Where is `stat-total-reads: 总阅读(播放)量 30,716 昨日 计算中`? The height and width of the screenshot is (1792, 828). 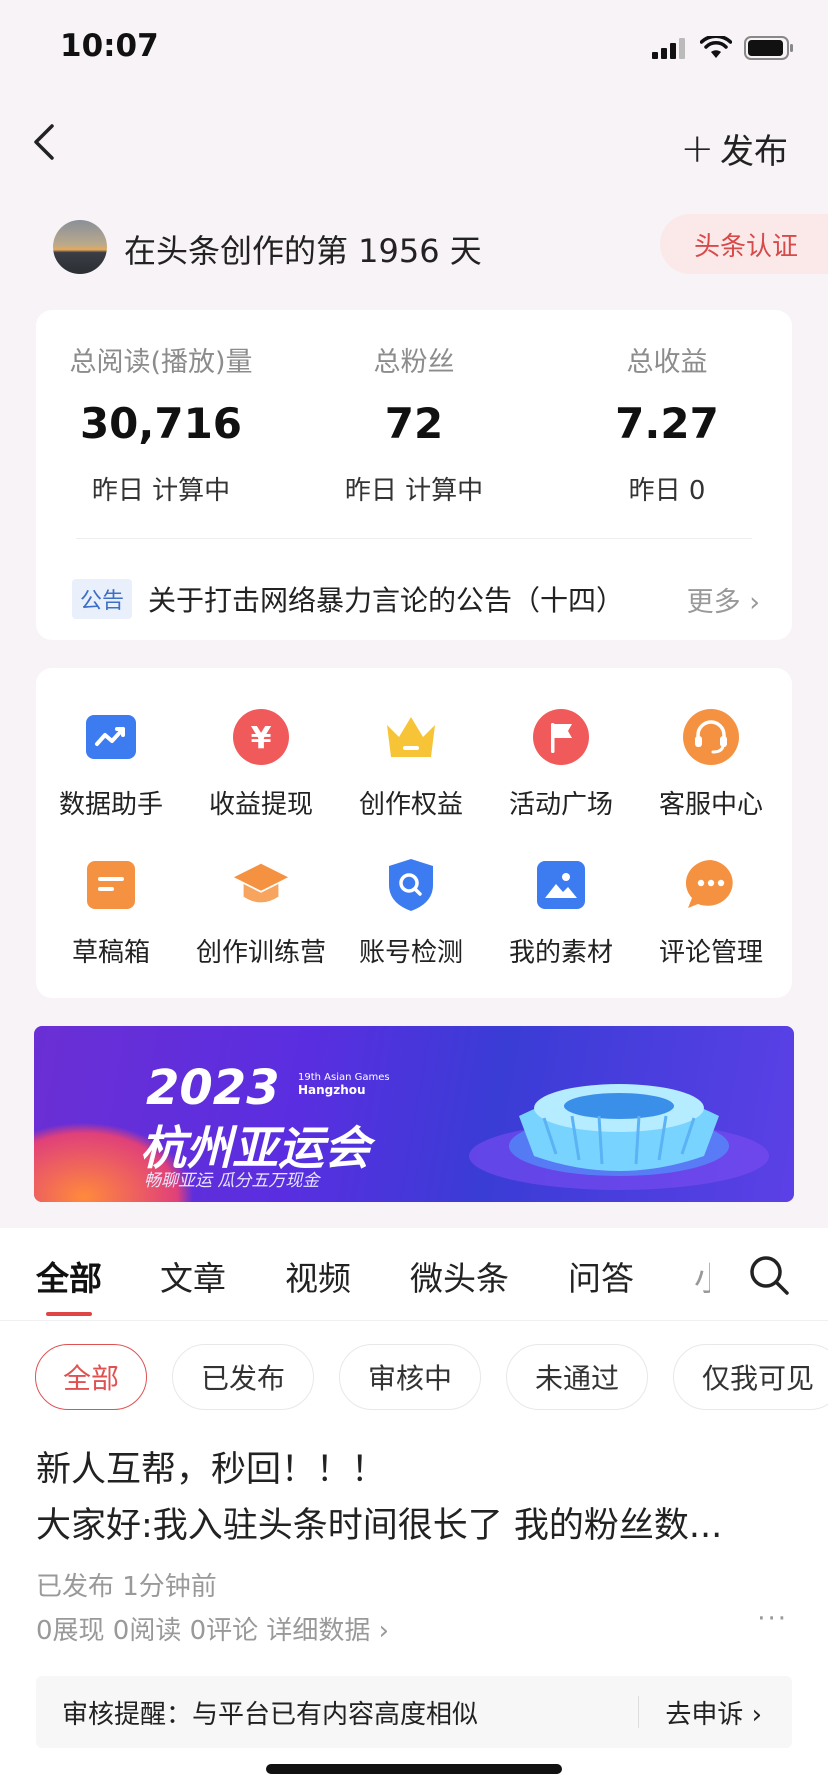 stat-total-reads: 总阅读(播放)量 30,716 昨日 计算中 is located at coordinates (161, 423).